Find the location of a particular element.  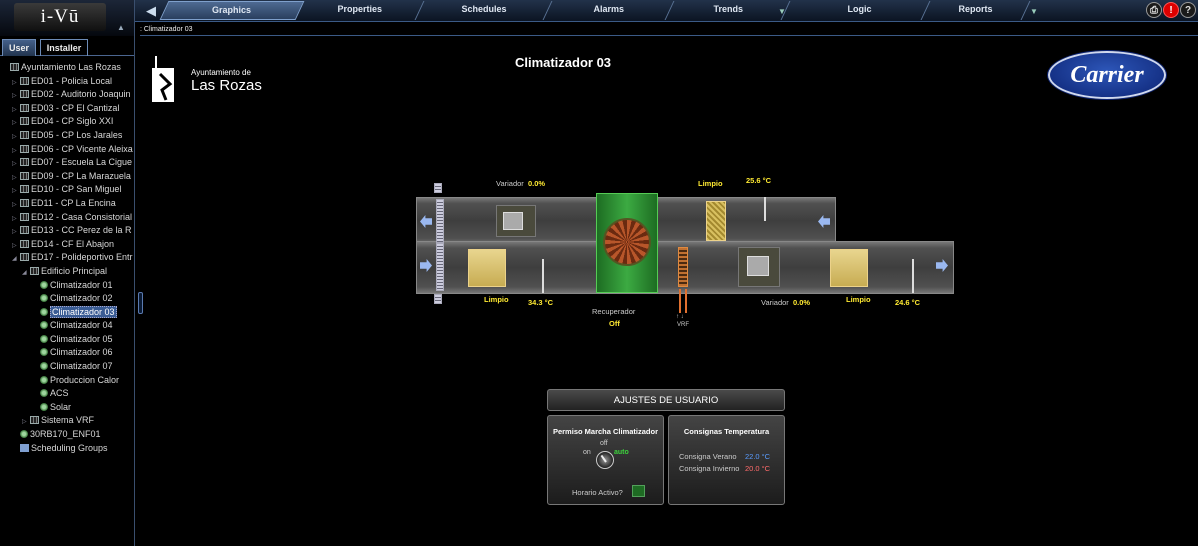

recuperador-value: Off is located at coordinates (614, 323).